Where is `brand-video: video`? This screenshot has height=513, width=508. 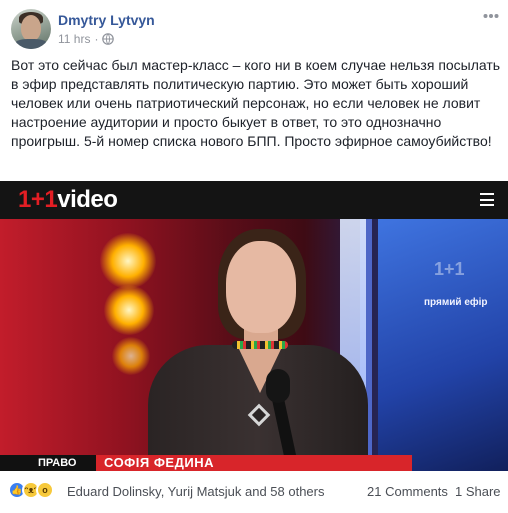 brand-video: video is located at coordinates (87, 199).